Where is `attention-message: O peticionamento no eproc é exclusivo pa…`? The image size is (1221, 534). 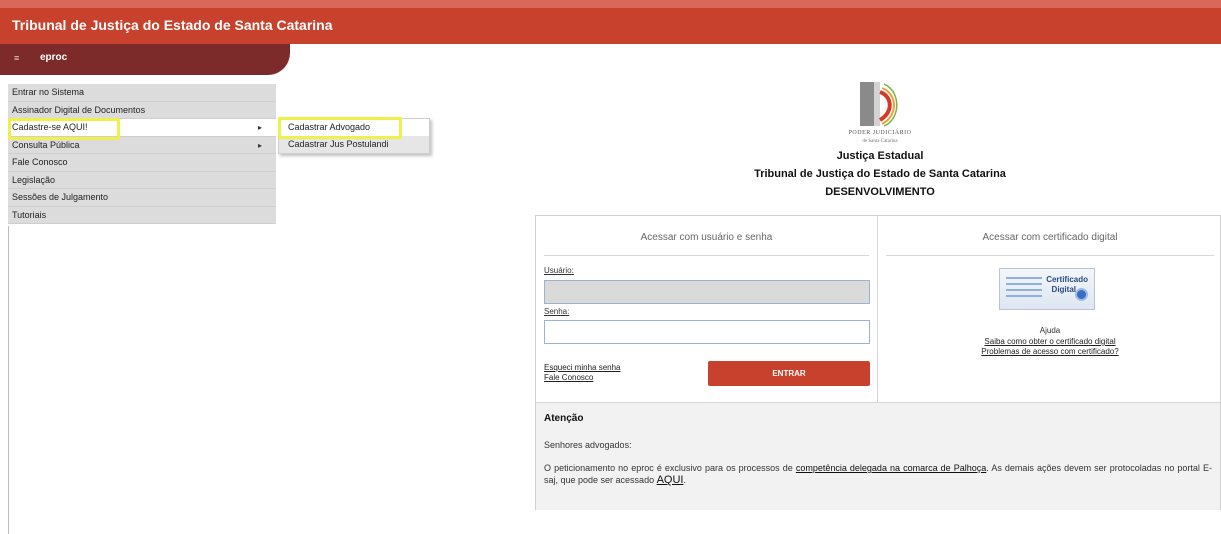
attention-message: O peticionamento no eproc é exclusivo pa… is located at coordinates (878, 474).